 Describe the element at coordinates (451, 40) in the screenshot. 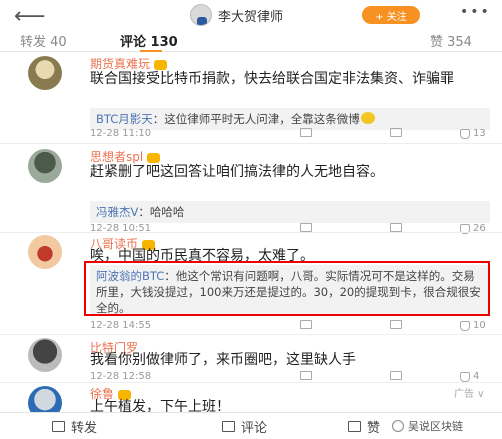

I see `tab-like: 赞 354` at that location.